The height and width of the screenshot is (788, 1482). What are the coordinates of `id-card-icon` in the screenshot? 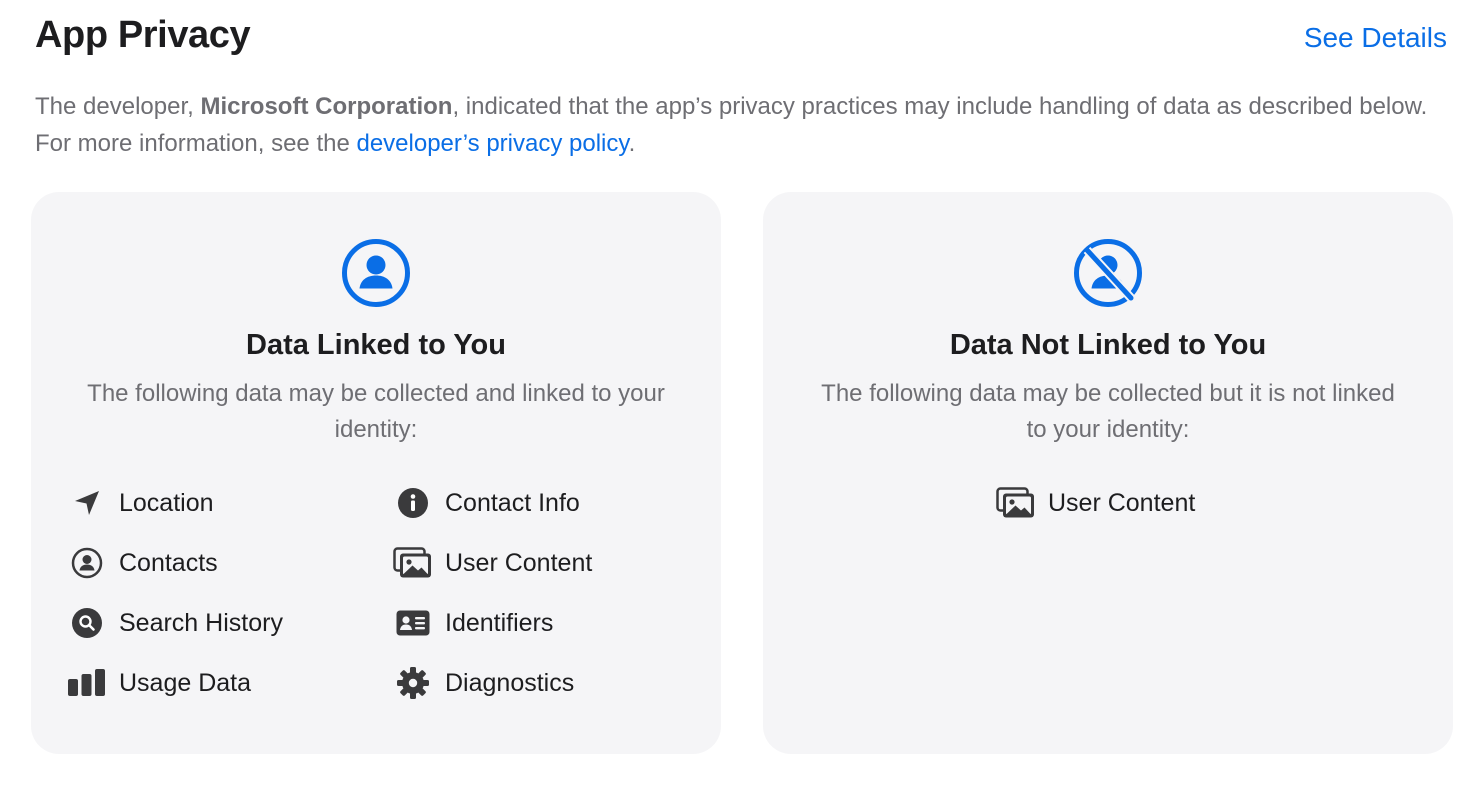 It's located at (413, 623).